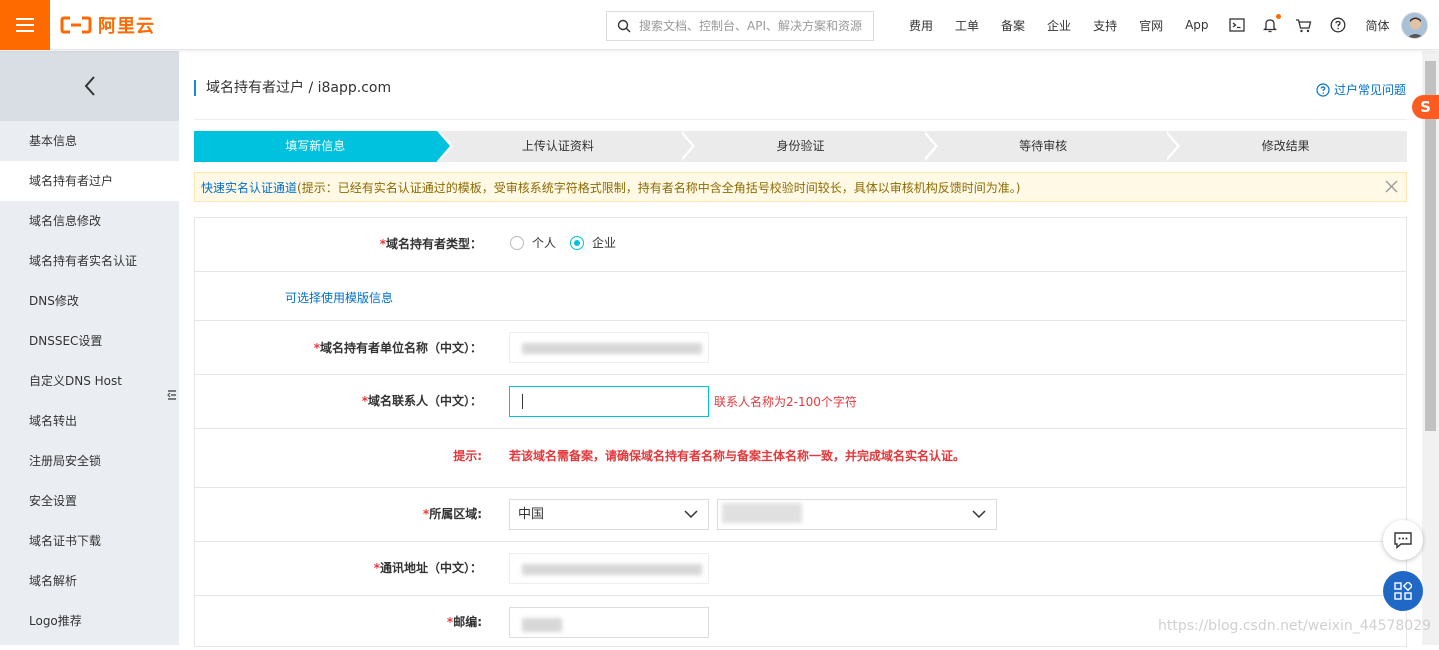  I want to click on apps-icon, so click(1403, 591).